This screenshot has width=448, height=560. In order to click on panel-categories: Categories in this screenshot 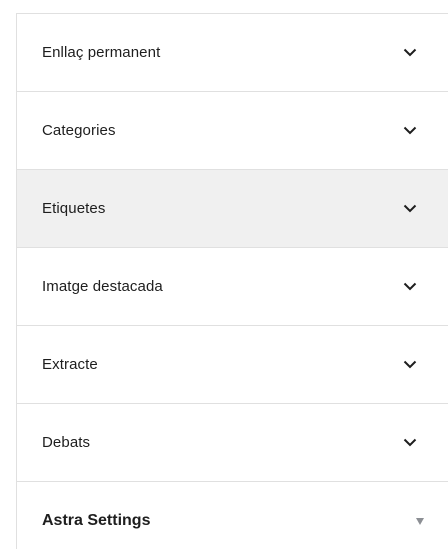, I will do `click(232, 131)`.